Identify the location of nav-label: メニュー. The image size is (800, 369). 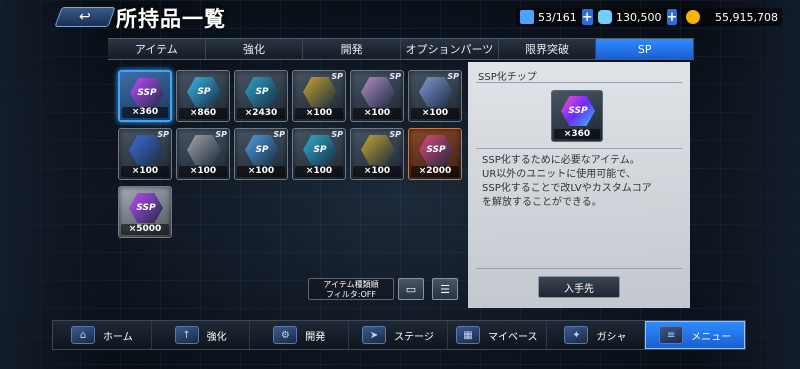
(711, 337).